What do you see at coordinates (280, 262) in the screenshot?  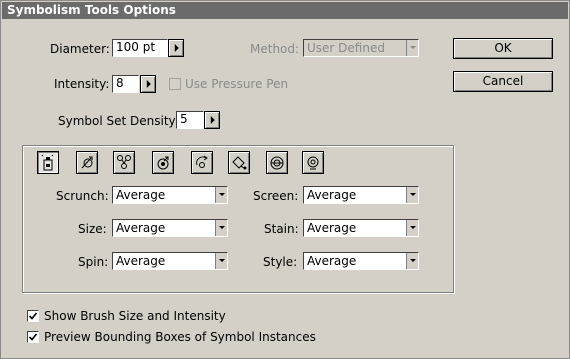 I see `style-label: Style:` at bounding box center [280, 262].